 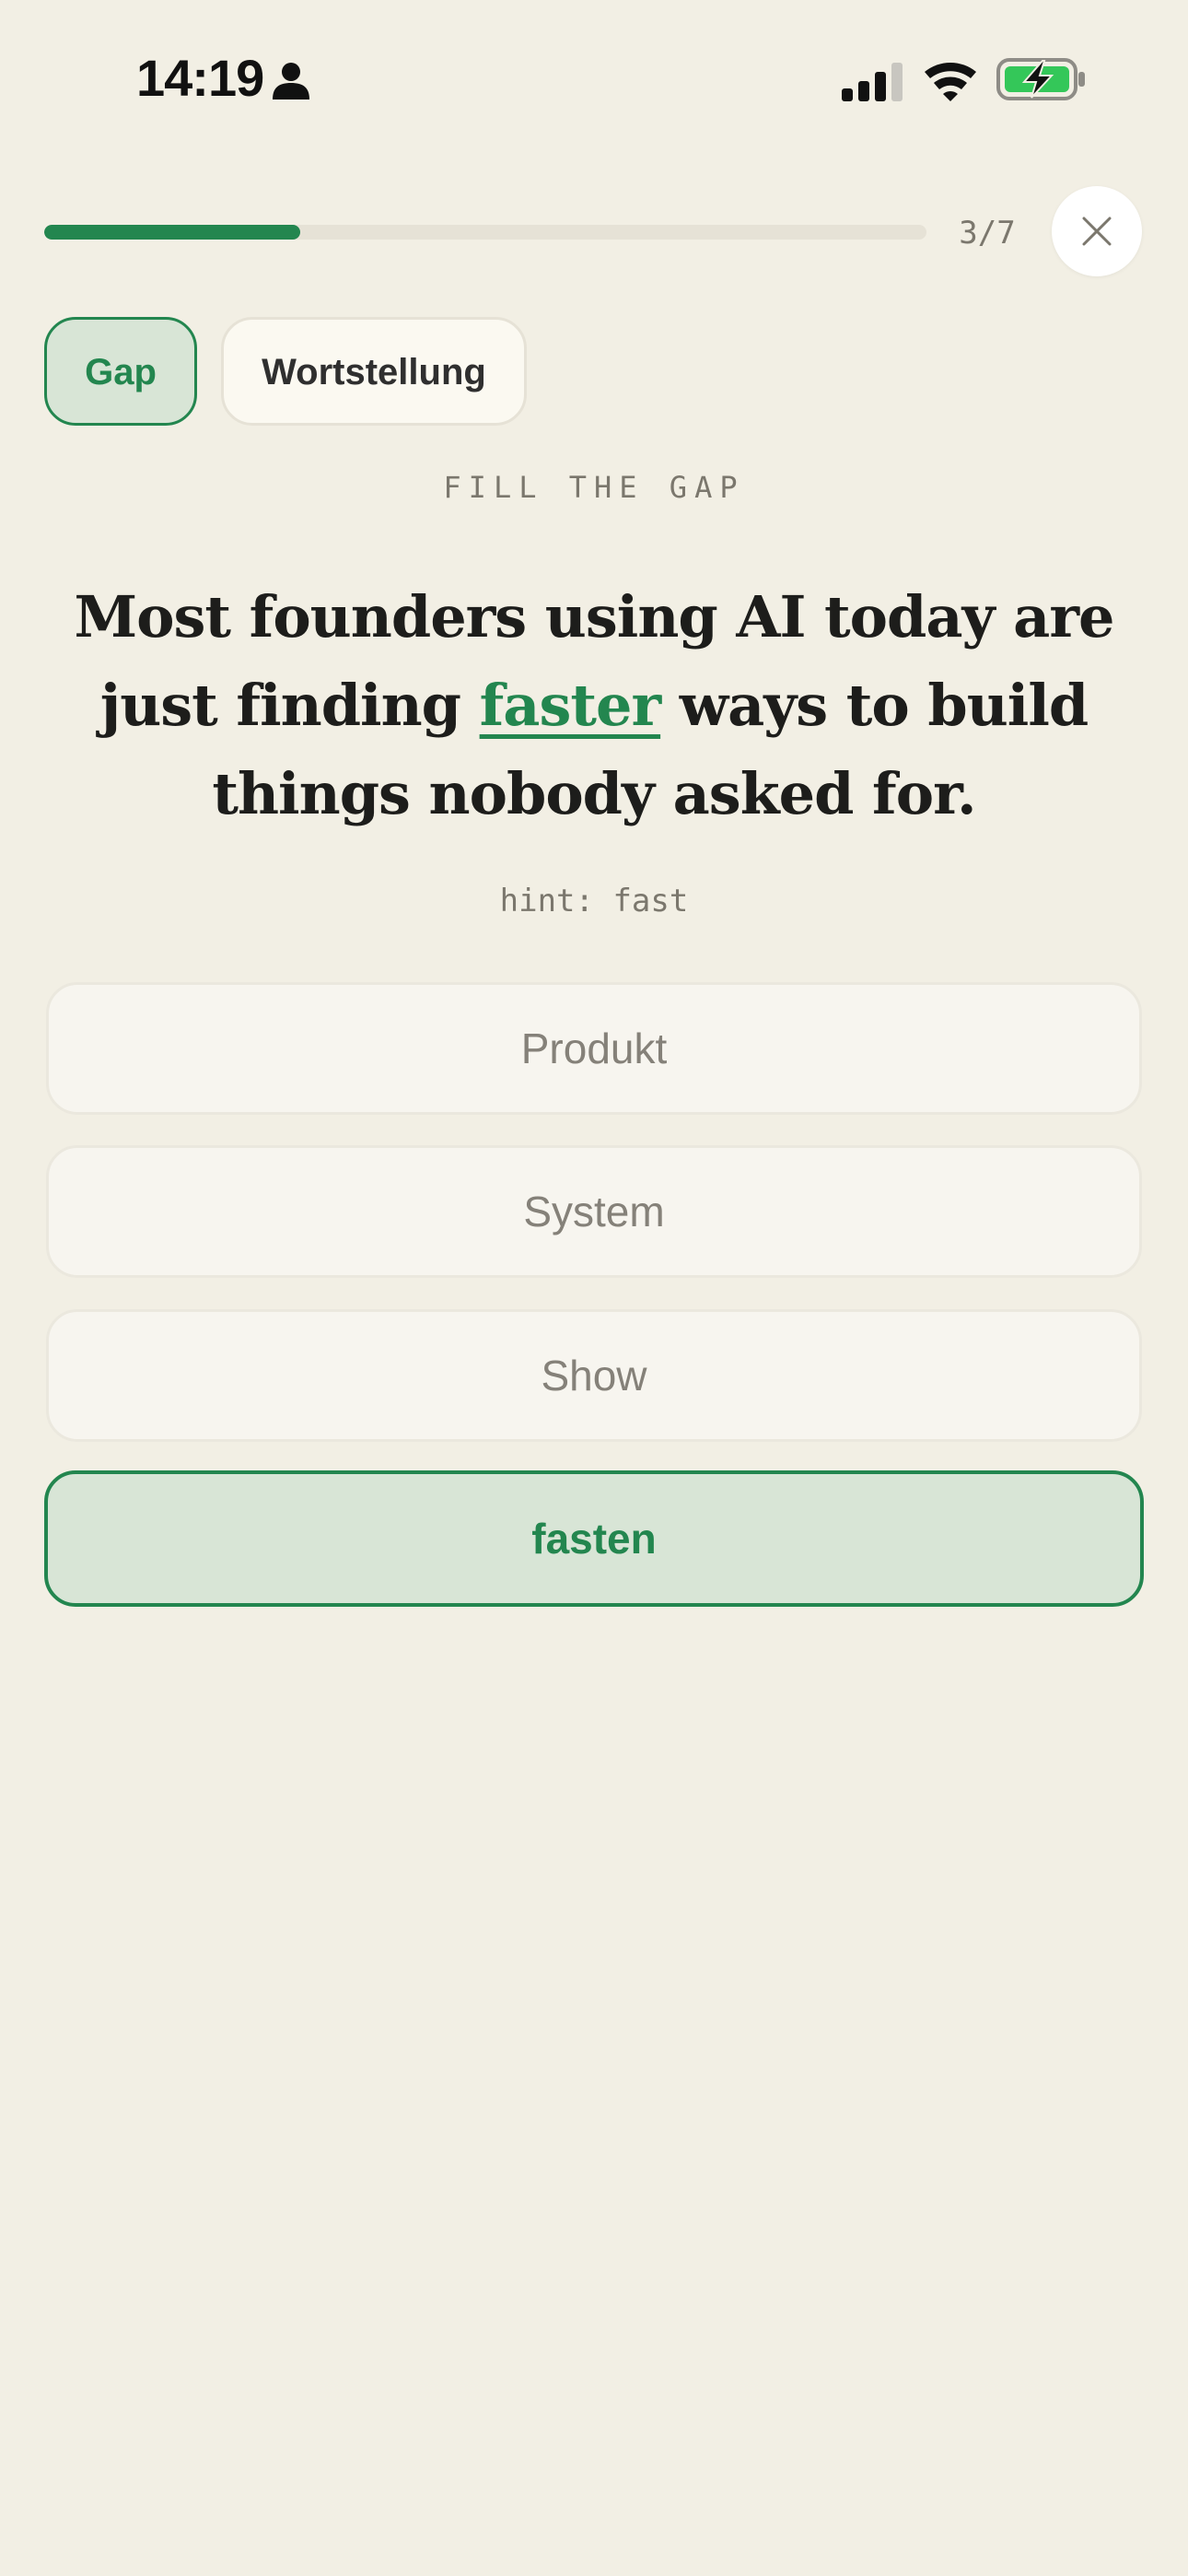 What do you see at coordinates (1040, 79) in the screenshot?
I see `battery-charging-icon` at bounding box center [1040, 79].